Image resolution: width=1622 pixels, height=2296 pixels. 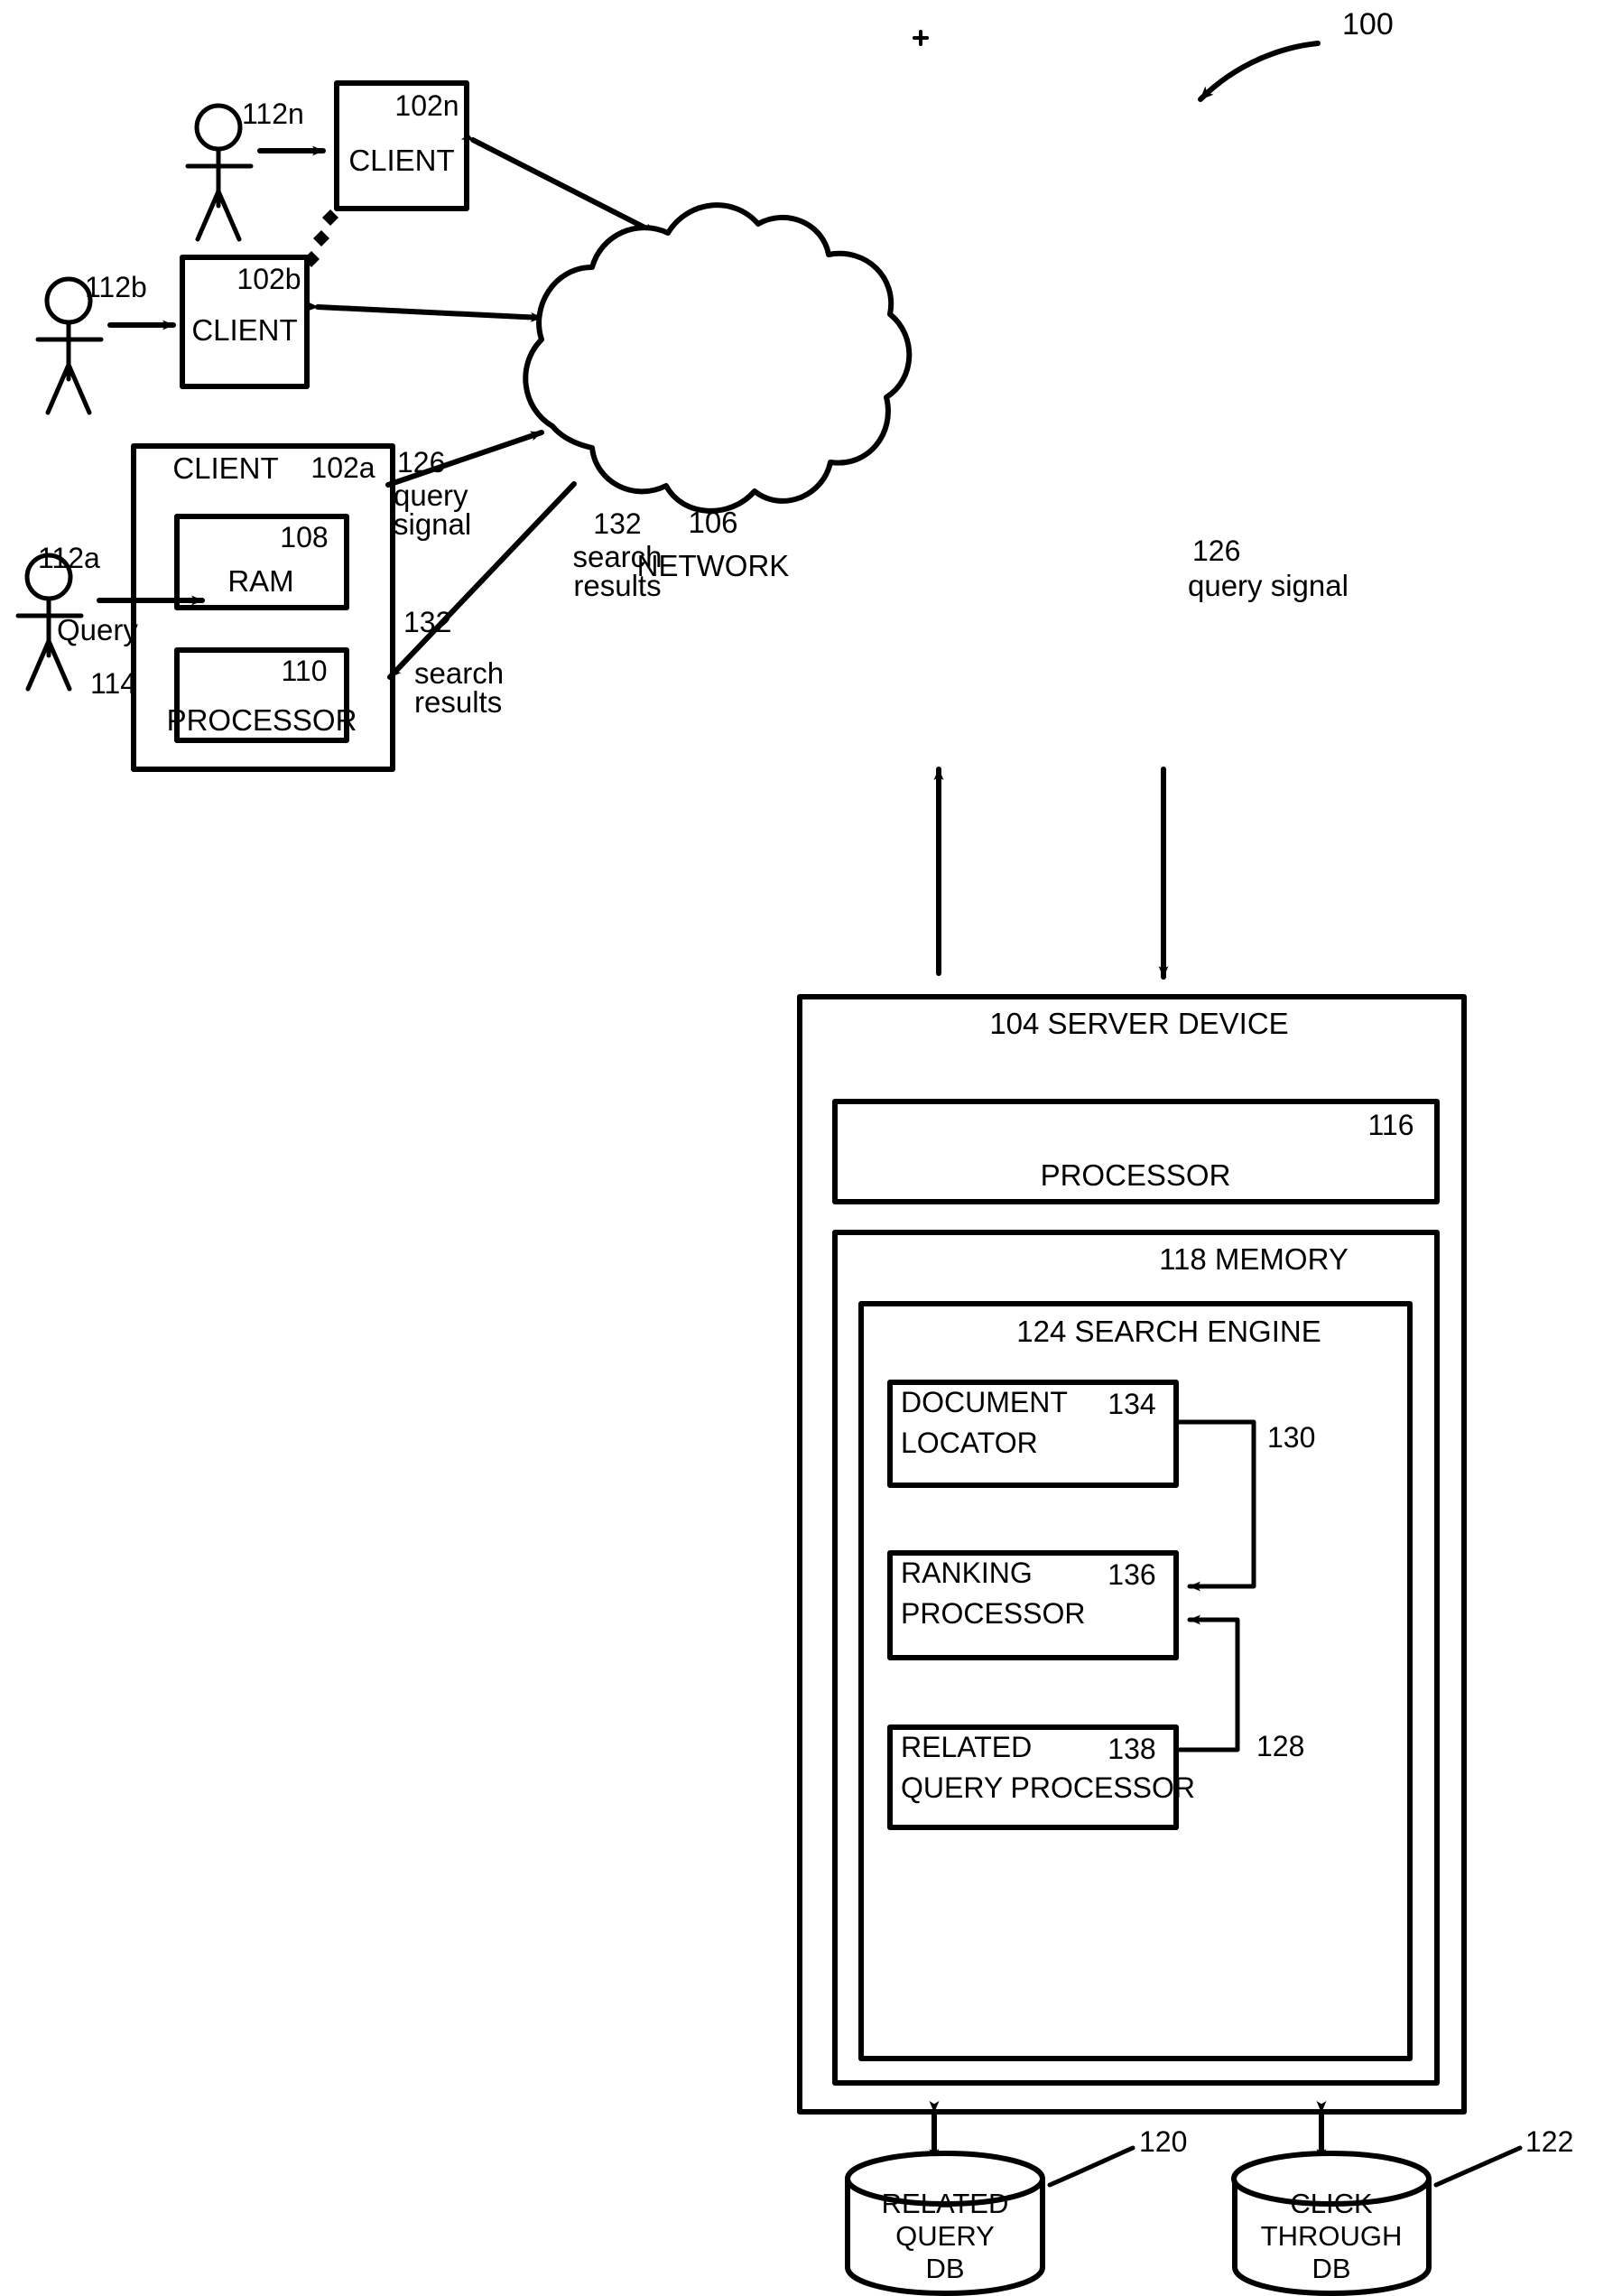 I want to click on user-label-112n: 112n, so click(x=273, y=114).